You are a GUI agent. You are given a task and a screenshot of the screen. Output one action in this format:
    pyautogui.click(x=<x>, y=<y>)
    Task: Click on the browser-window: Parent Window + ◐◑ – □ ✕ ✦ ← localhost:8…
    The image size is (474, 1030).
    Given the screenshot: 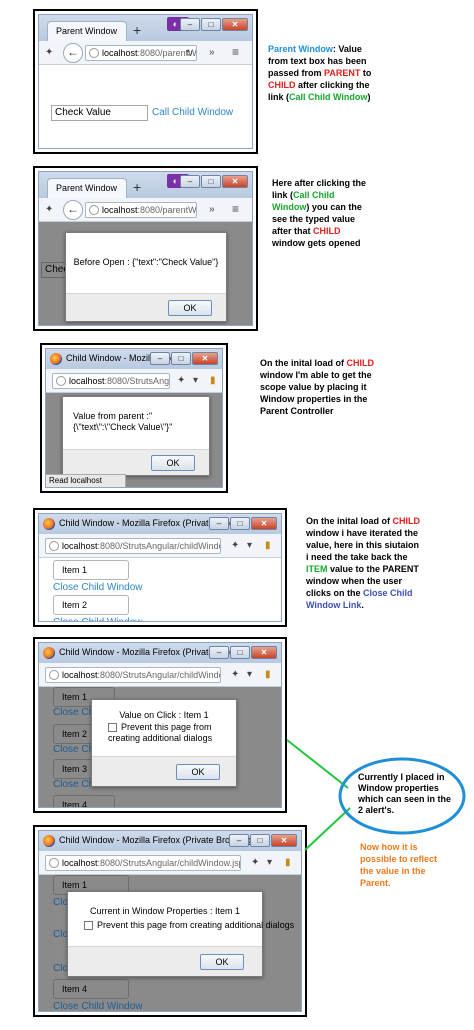 What is the action you would take?
    pyautogui.click(x=145, y=81)
    